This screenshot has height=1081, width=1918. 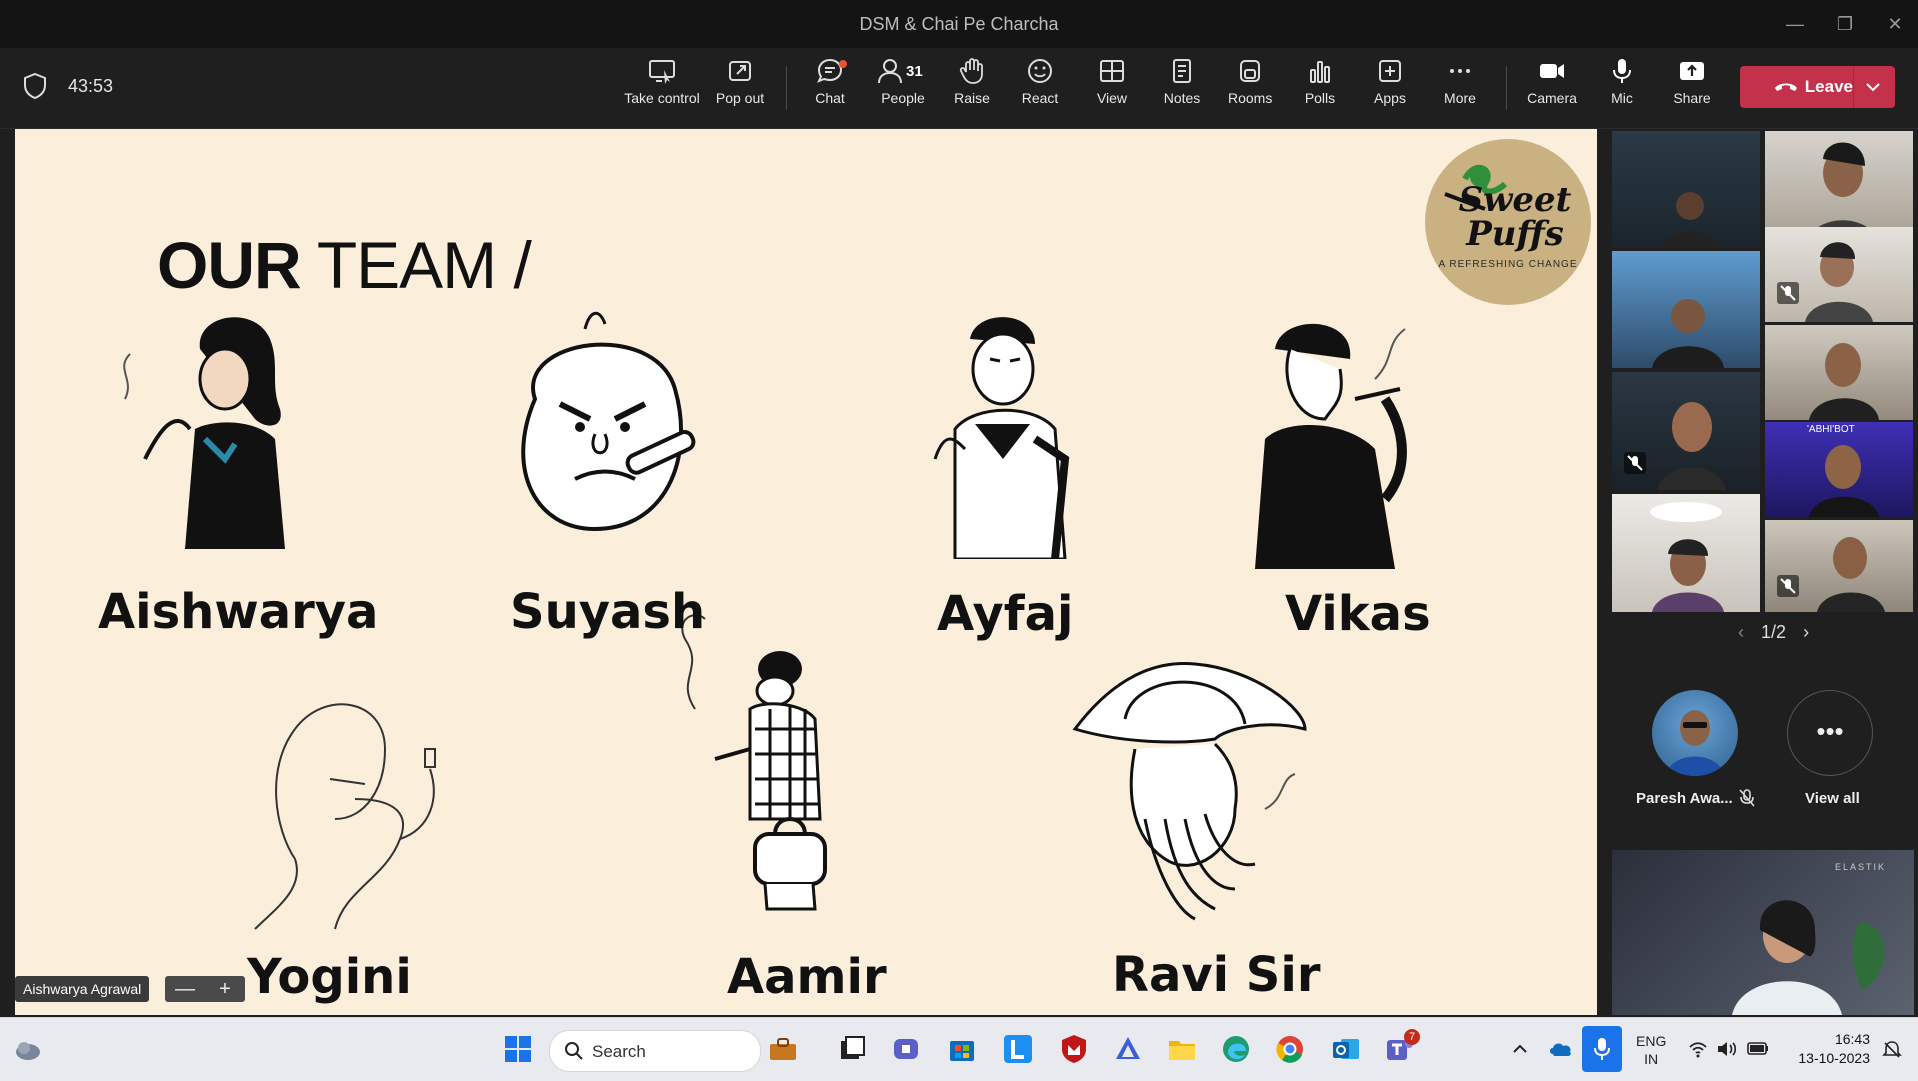 What do you see at coordinates (1806, 632) in the screenshot?
I see `next-page-chevron-icon: ›` at bounding box center [1806, 632].